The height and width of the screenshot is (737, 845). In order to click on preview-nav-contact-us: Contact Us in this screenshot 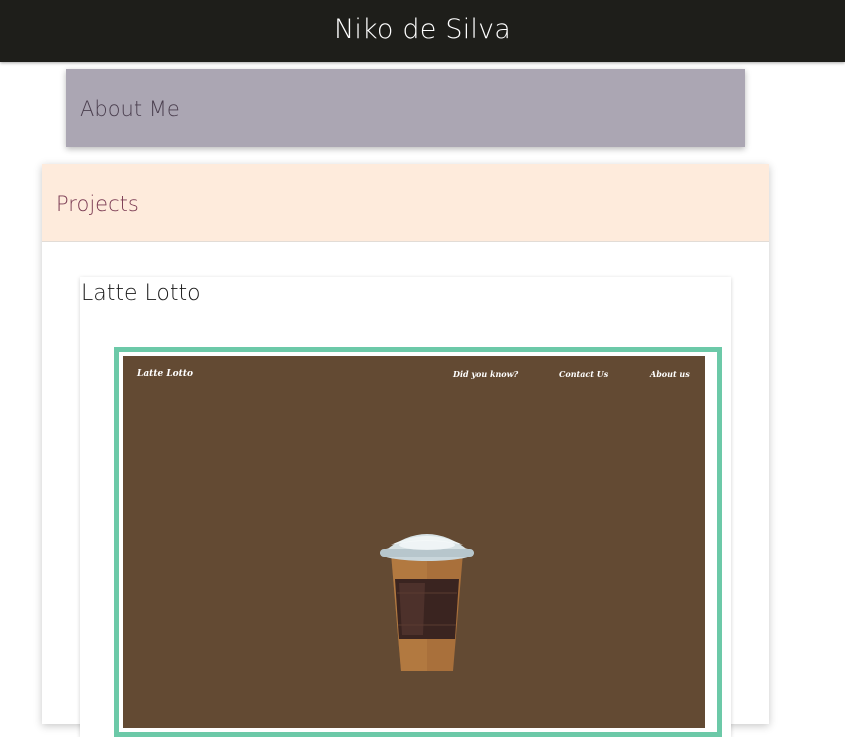, I will do `click(584, 374)`.